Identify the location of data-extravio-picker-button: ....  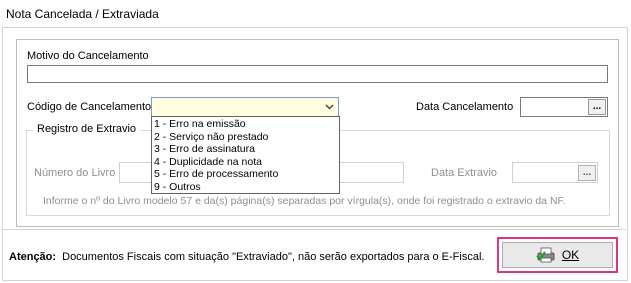
(587, 173).